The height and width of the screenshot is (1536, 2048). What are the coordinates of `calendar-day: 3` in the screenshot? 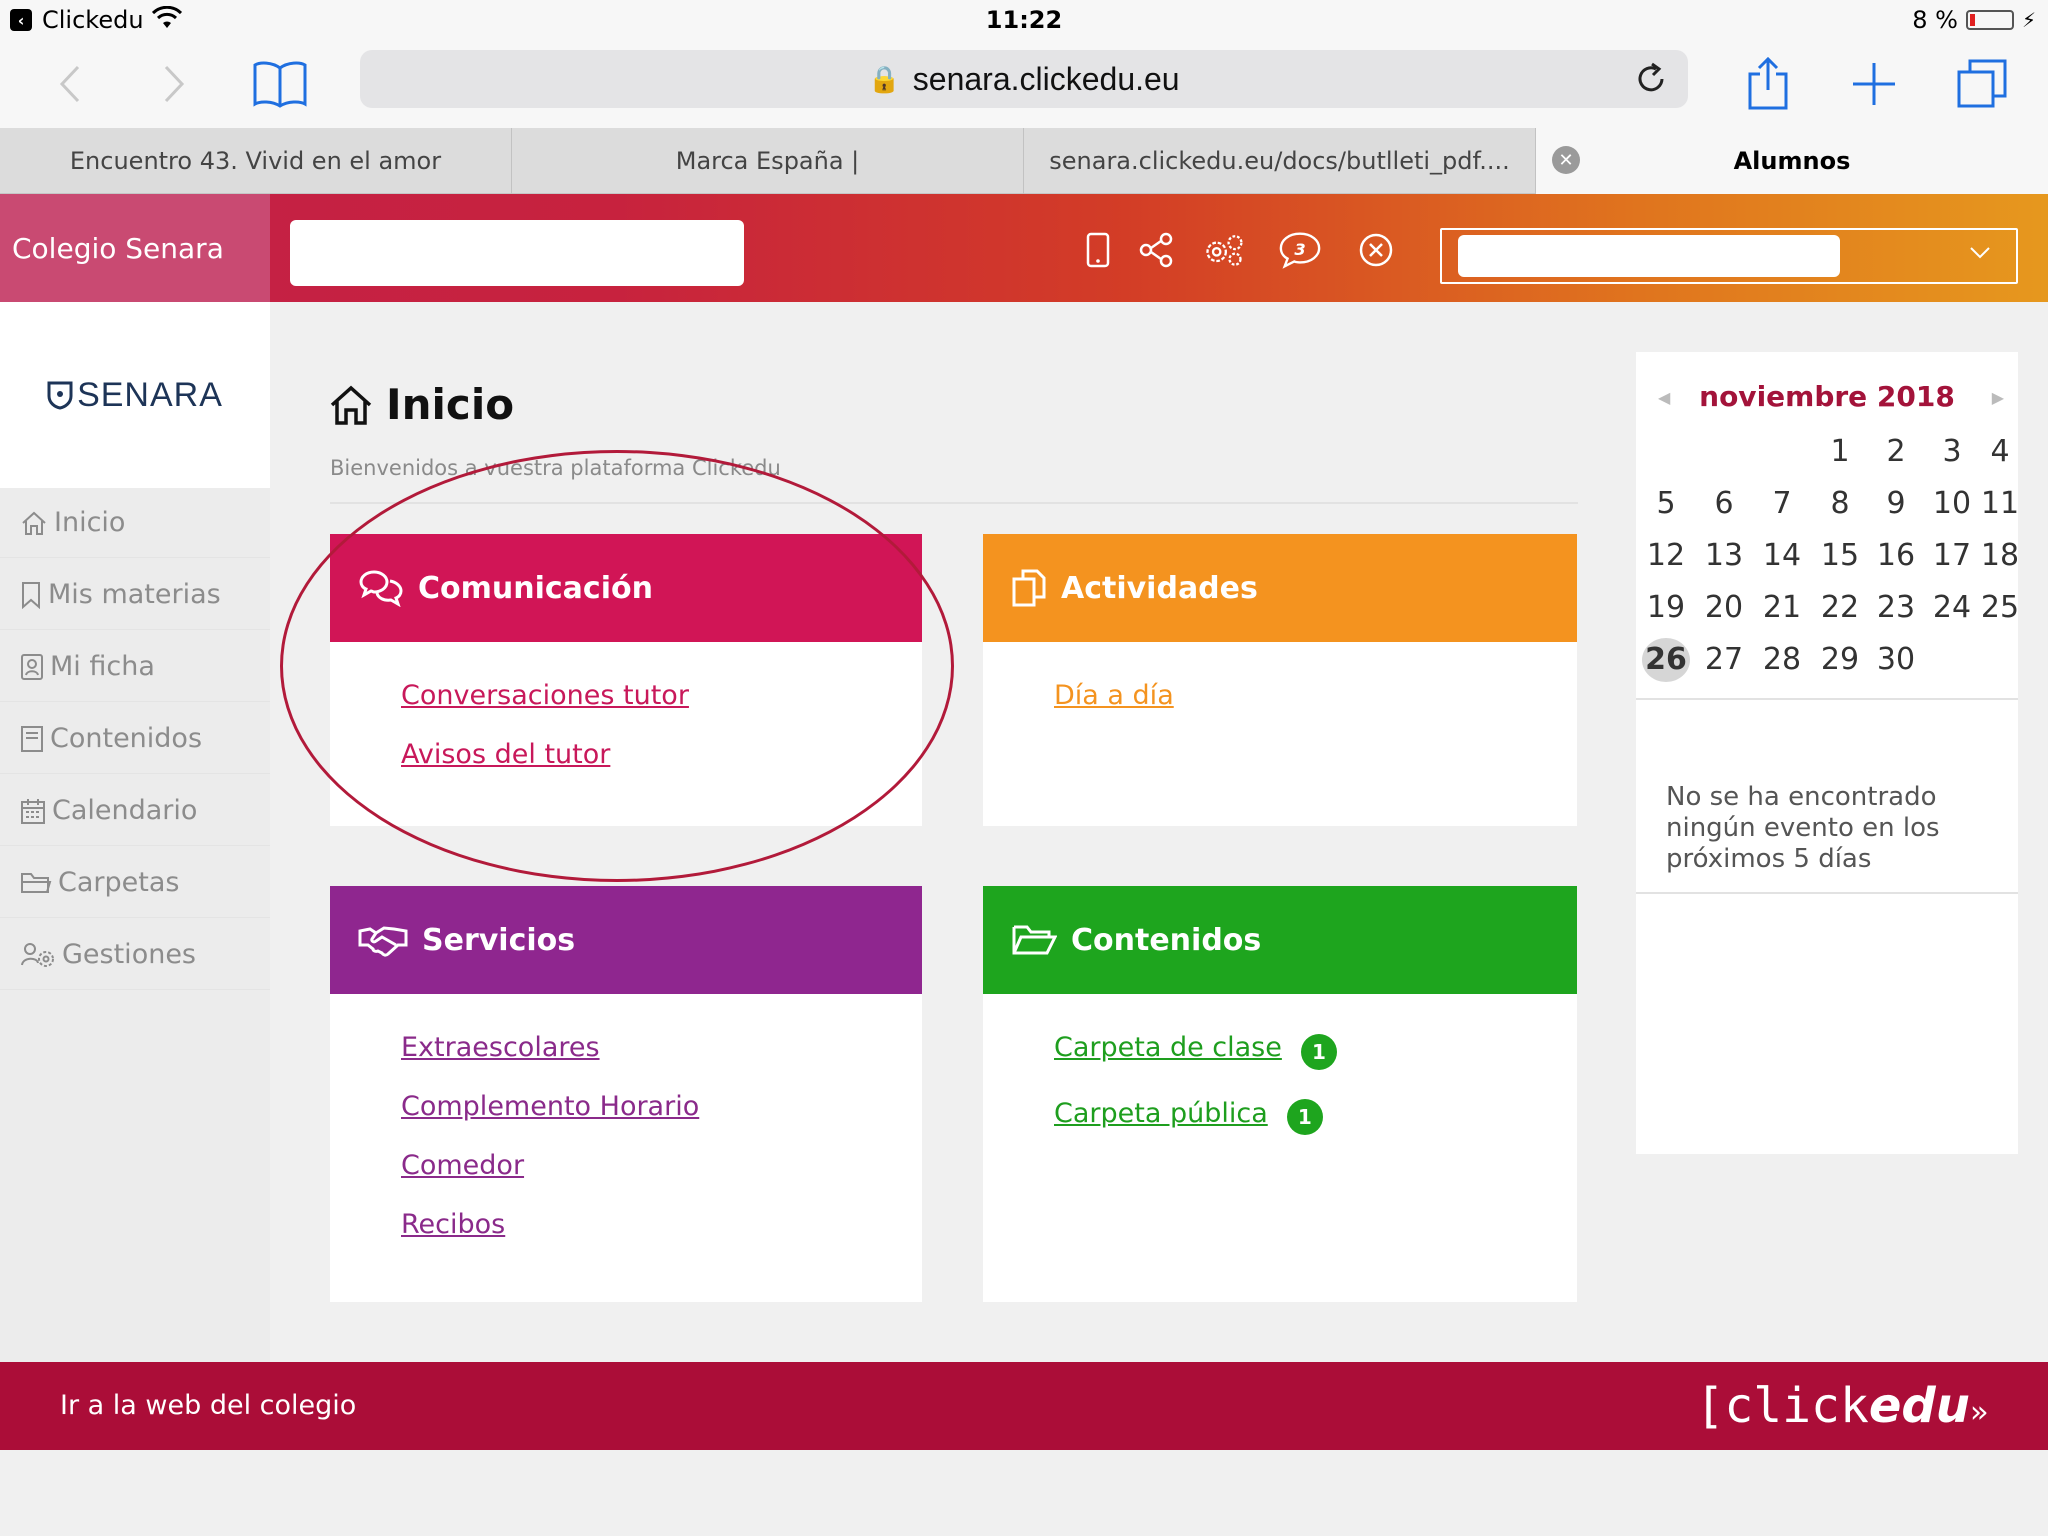 It's located at (1952, 452).